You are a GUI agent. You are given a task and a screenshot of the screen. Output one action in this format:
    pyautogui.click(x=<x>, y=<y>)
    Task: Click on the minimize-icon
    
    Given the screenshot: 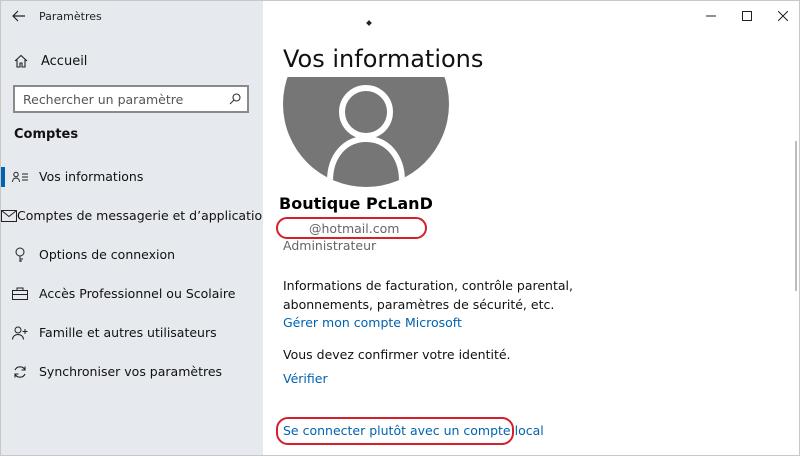 What is the action you would take?
    pyautogui.click(x=711, y=16)
    